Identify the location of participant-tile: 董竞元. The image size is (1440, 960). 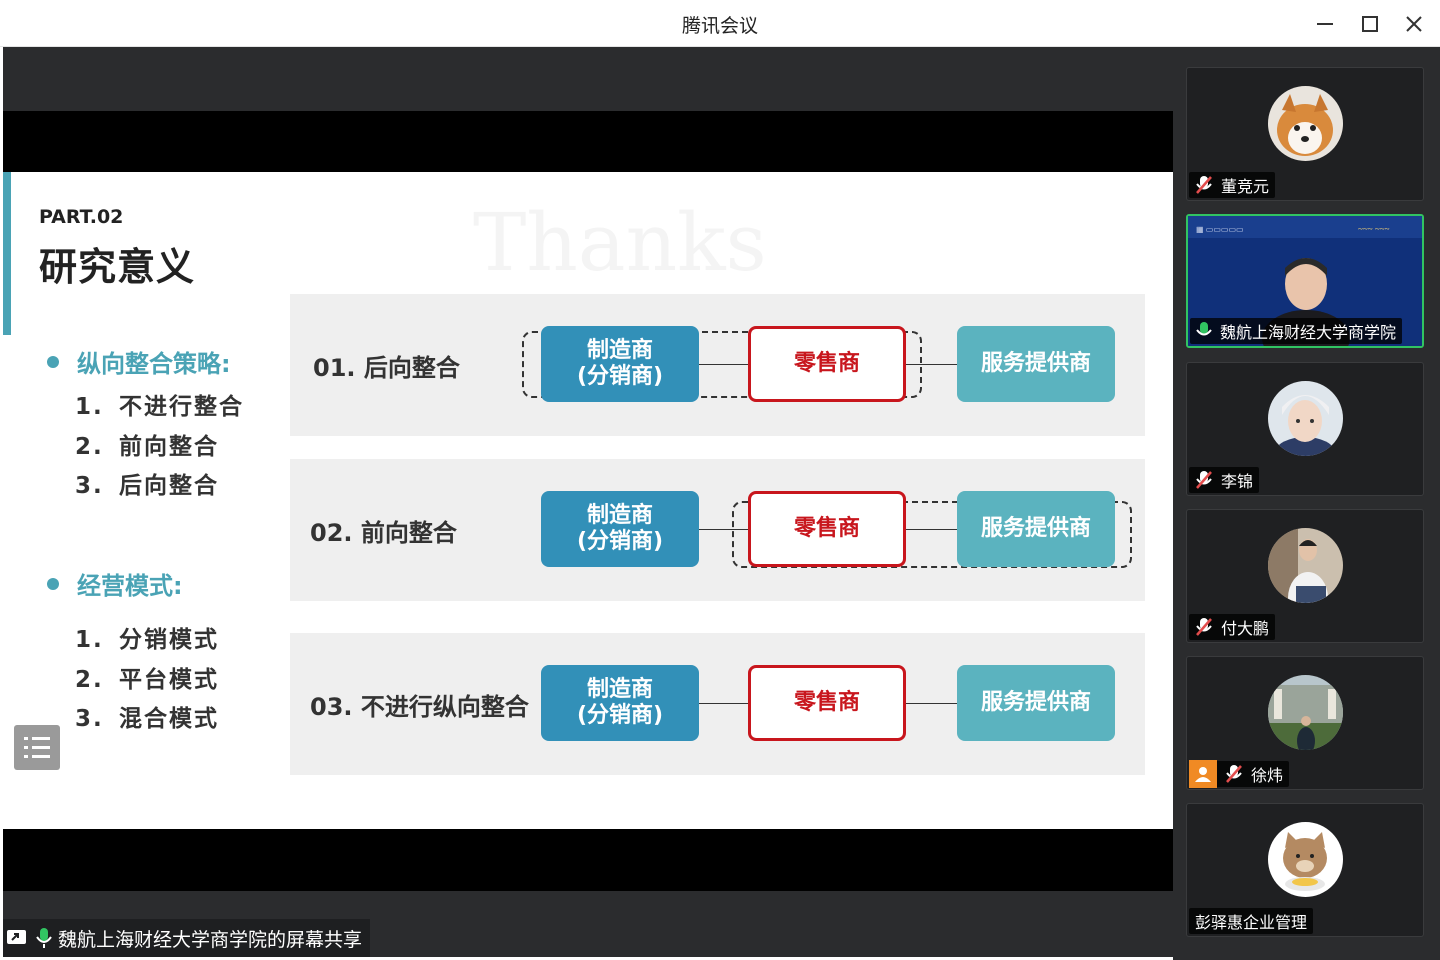
(1305, 134).